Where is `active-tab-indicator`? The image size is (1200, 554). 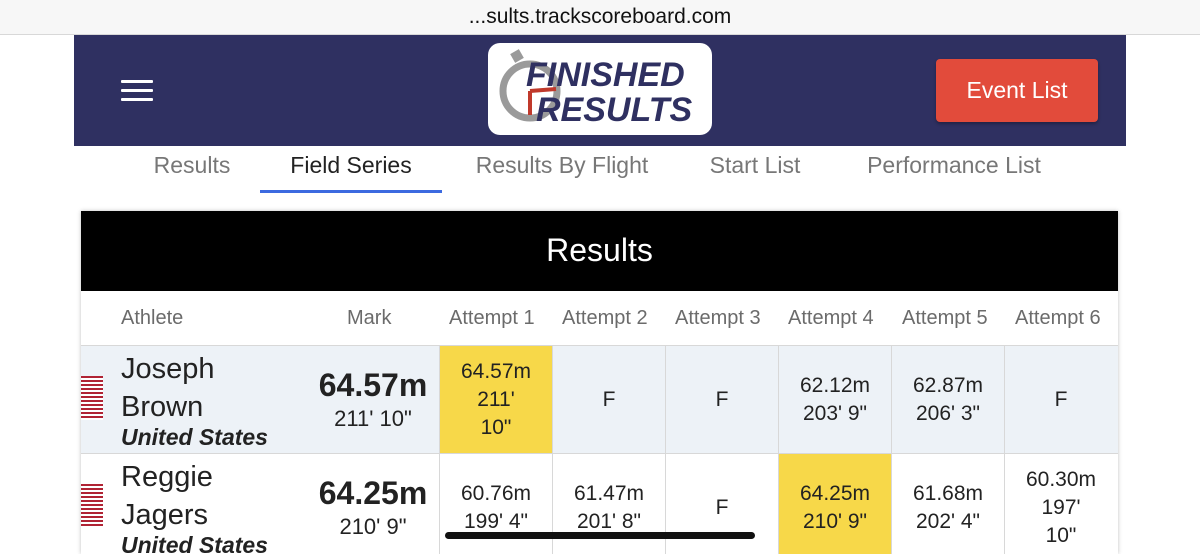 active-tab-indicator is located at coordinates (351, 191).